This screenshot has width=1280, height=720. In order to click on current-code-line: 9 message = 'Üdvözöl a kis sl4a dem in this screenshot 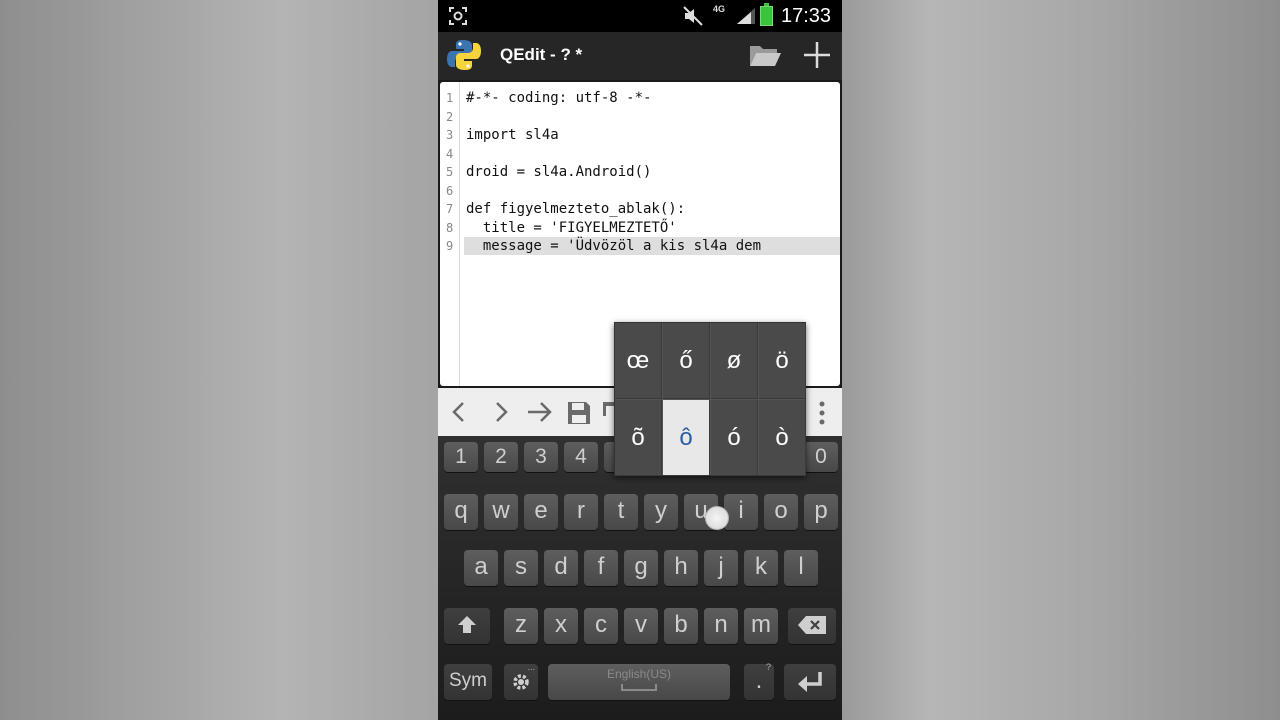, I will do `click(640, 246)`.